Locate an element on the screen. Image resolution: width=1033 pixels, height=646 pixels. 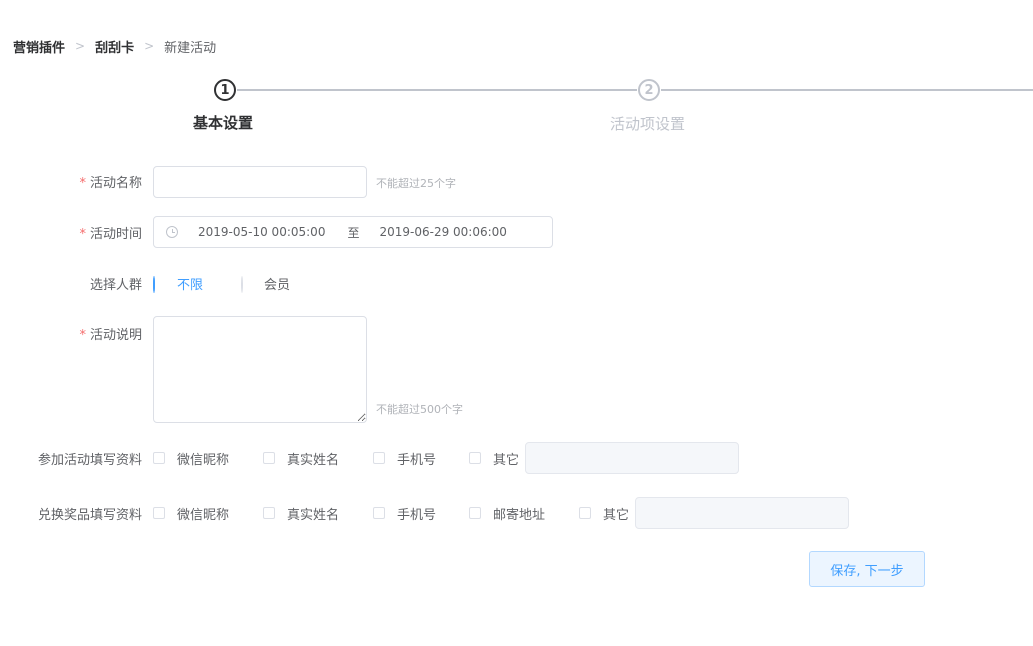
activity-description-textarea is located at coordinates (260, 369).